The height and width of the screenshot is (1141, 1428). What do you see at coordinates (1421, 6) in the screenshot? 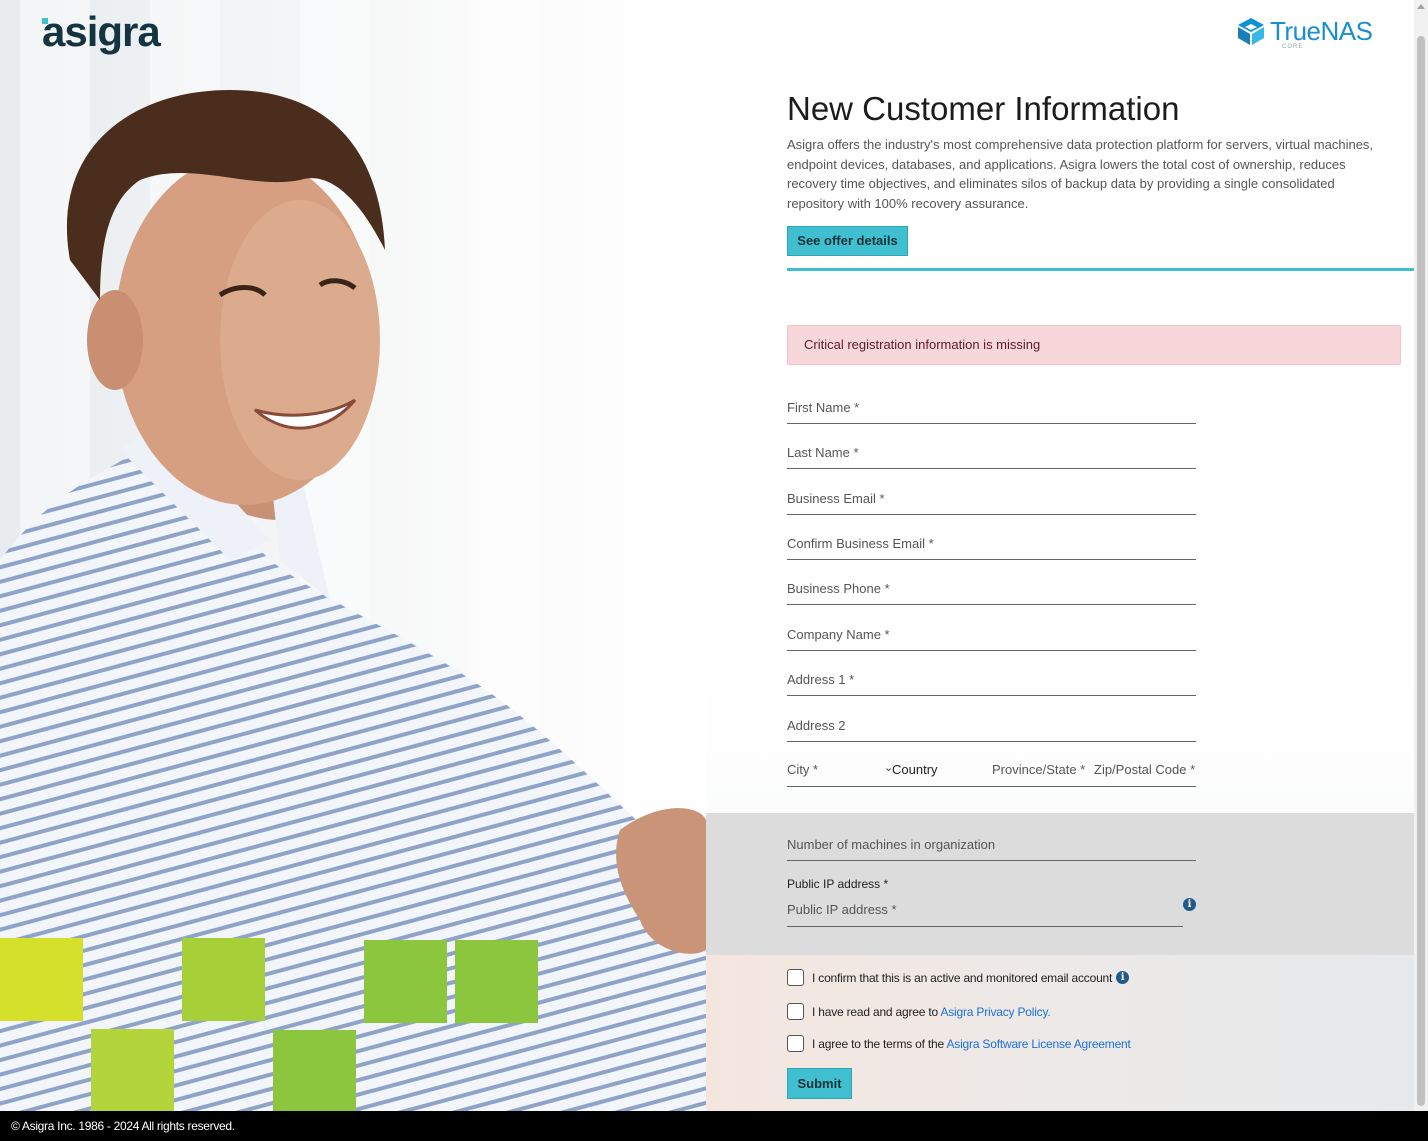
I see `scroll-up-arrow-icon` at bounding box center [1421, 6].